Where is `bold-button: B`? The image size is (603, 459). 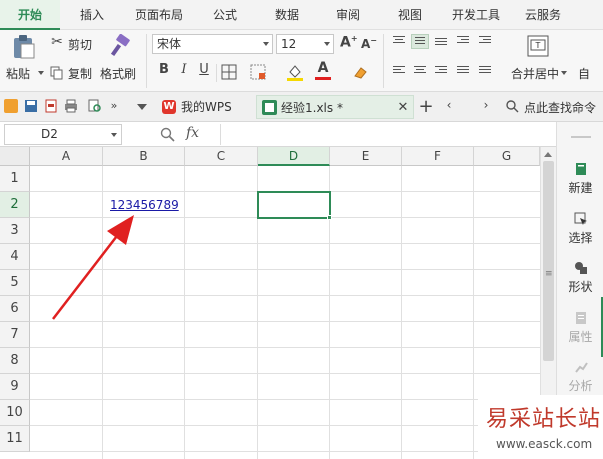
bold-button: B is located at coordinates (164, 69).